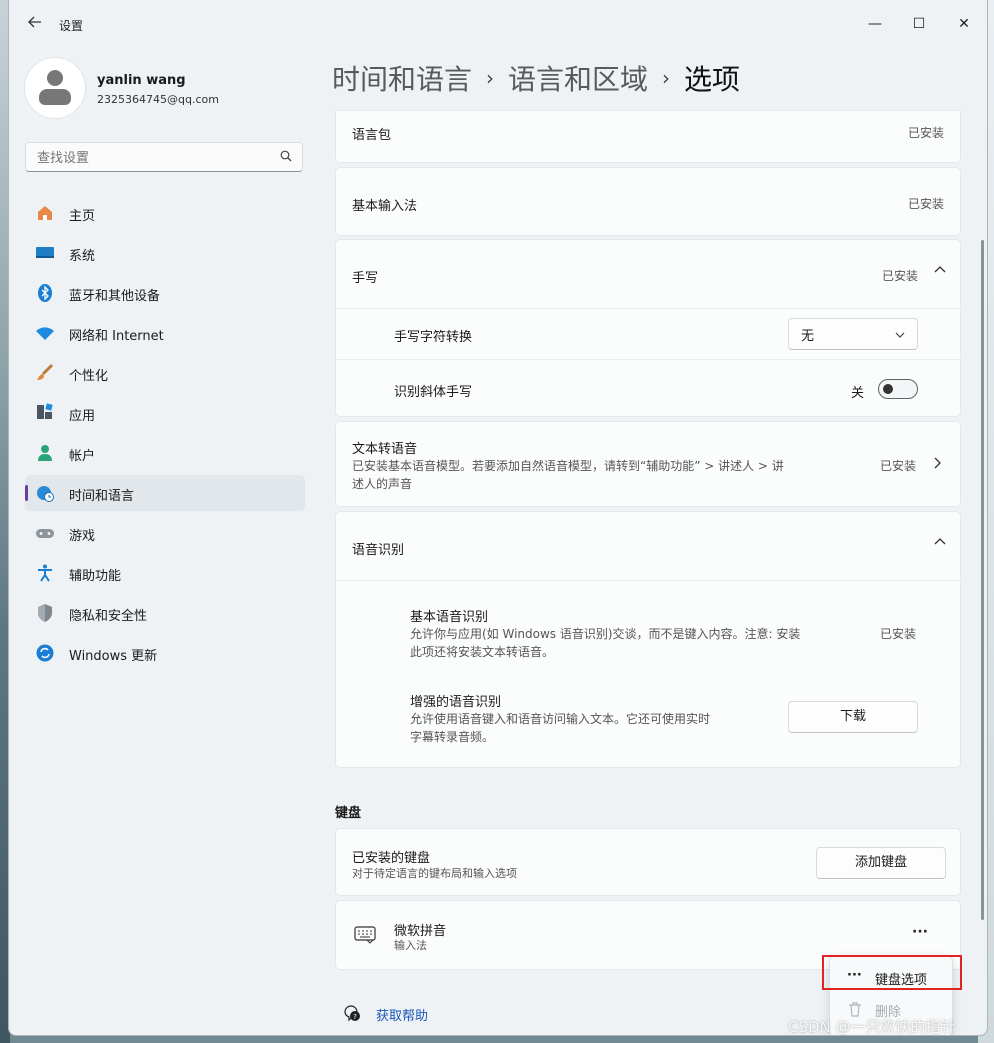  I want to click on profile-email: 2325364745@qq.com, so click(158, 99).